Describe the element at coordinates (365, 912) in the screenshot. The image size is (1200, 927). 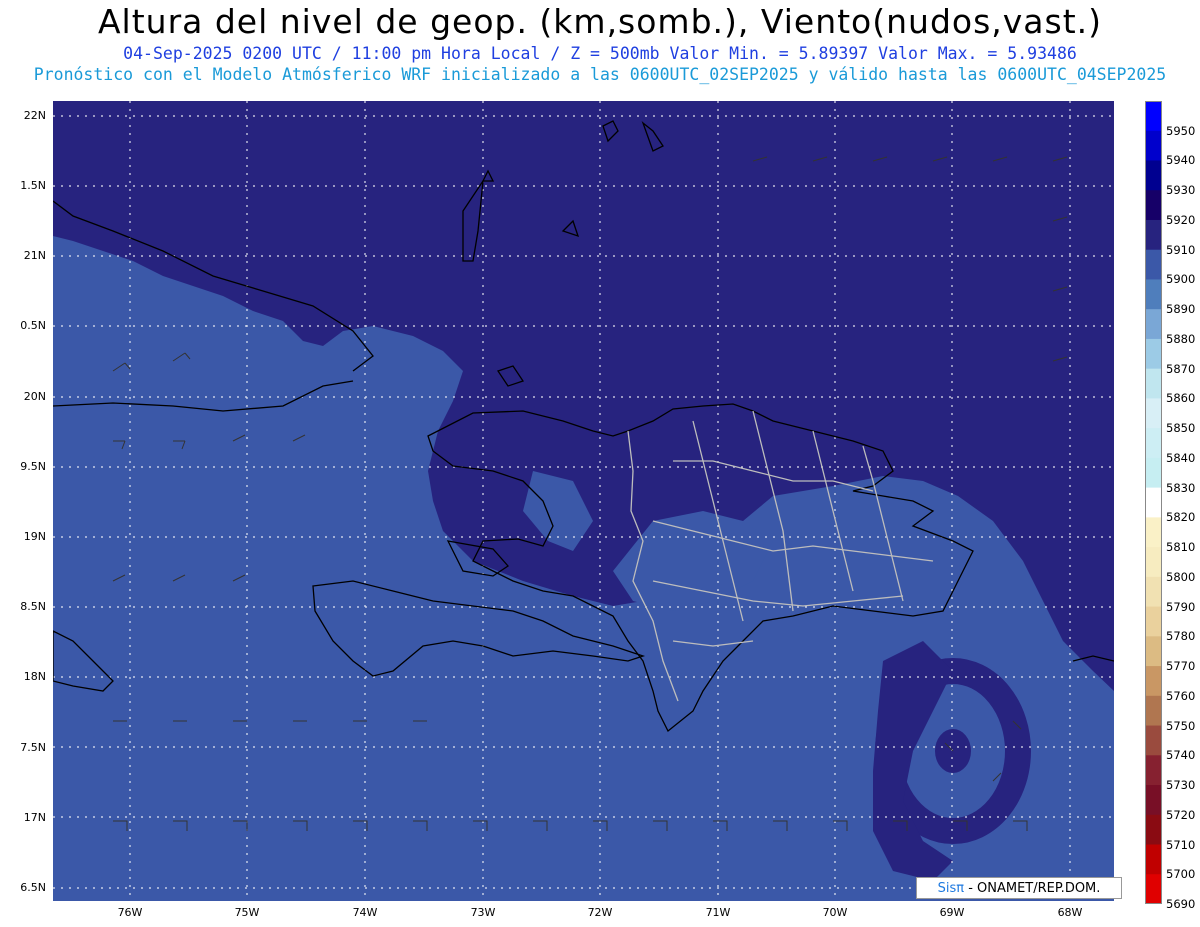
I see `lon-label-74w: 74W` at that location.